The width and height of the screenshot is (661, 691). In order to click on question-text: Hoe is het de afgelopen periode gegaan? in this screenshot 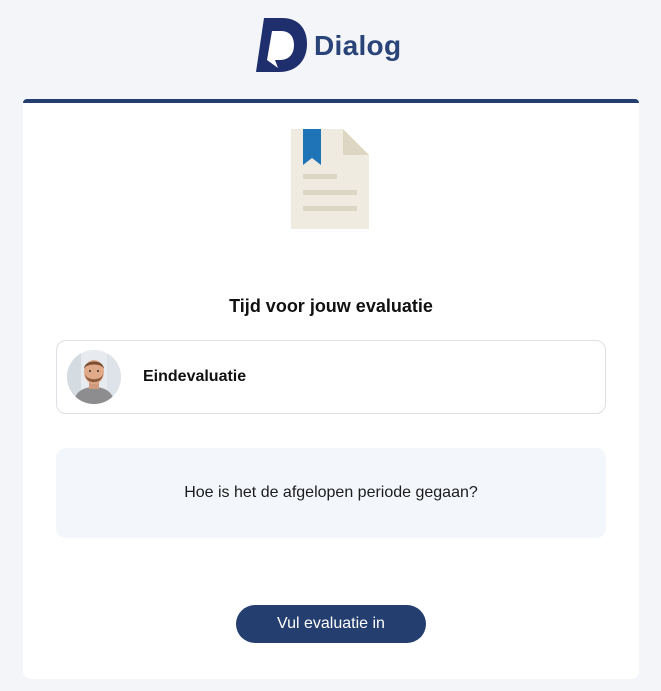, I will do `click(331, 492)`.